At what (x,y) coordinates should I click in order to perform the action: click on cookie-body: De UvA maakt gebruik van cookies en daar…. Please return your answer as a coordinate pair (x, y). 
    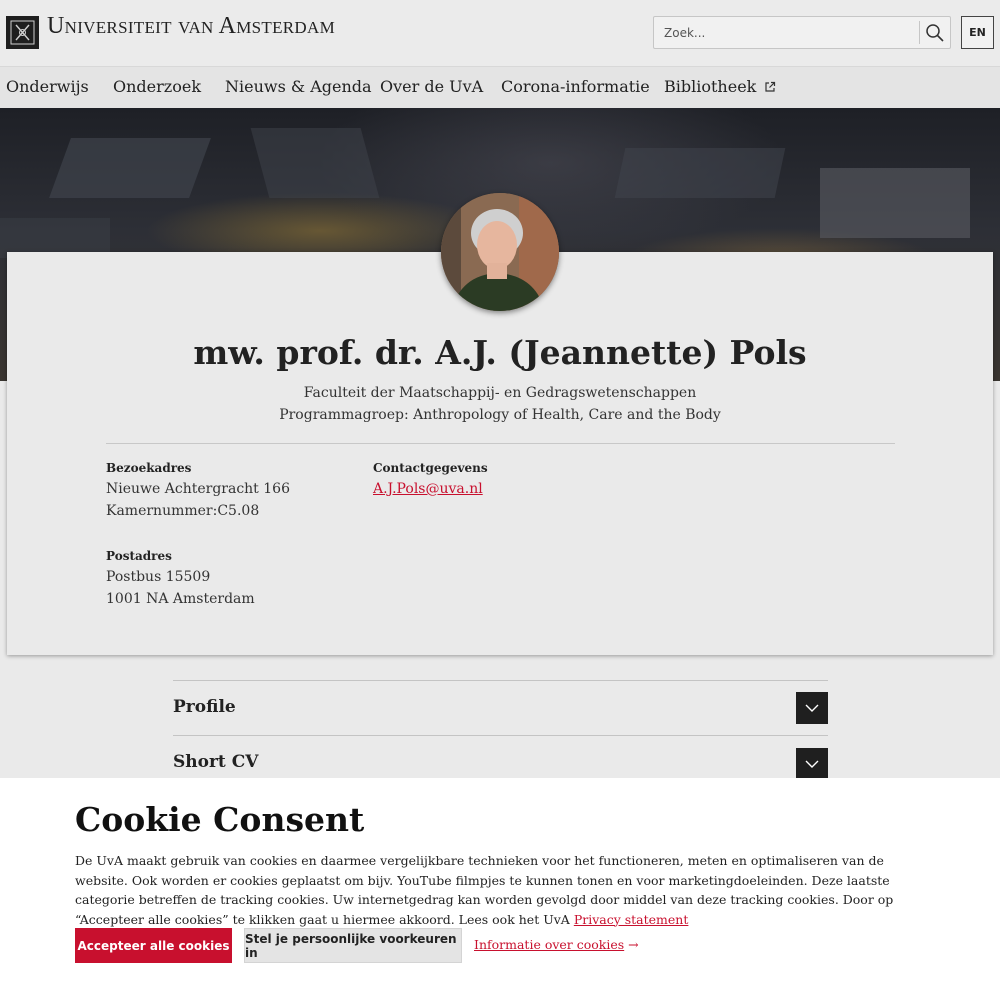
    Looking at the image, I should click on (484, 890).